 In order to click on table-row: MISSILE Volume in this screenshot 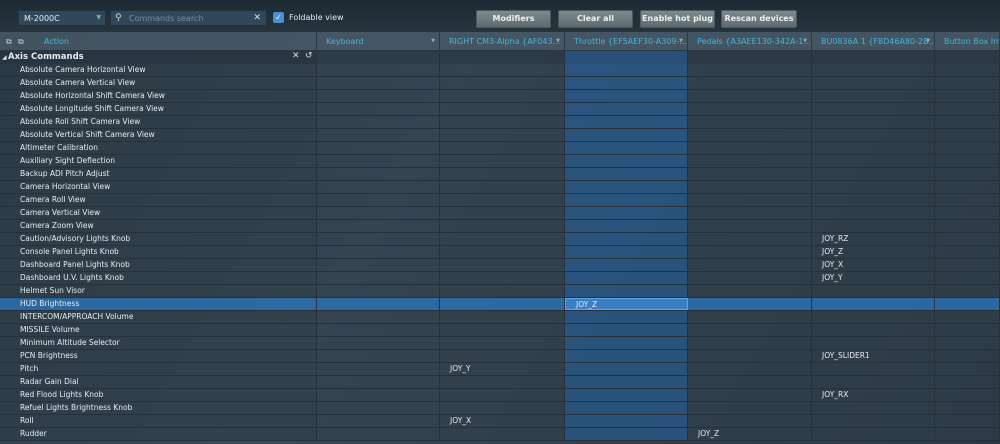, I will do `click(500, 330)`.